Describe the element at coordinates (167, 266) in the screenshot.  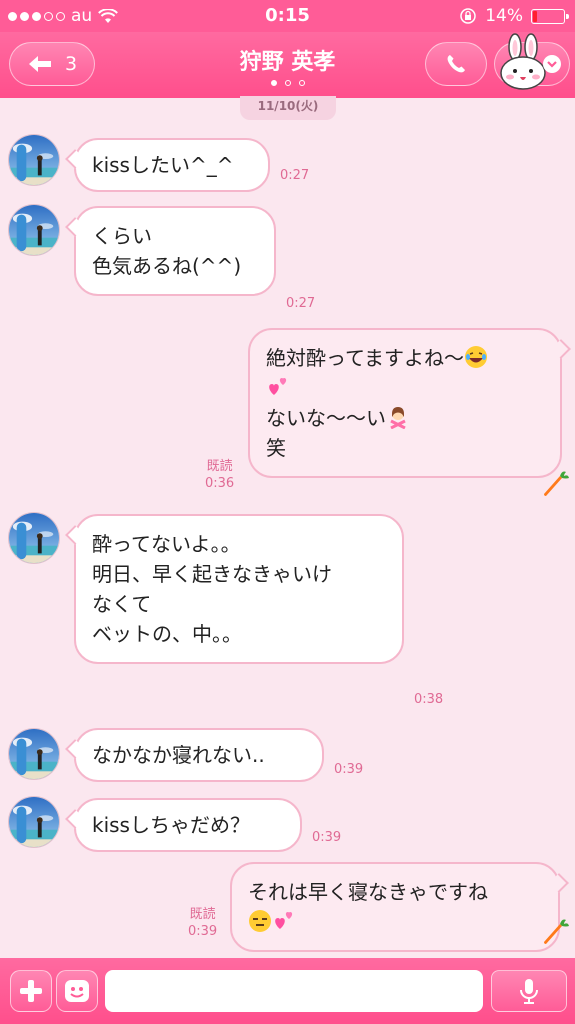
I see `message-text: 色気あるね(^^)` at that location.